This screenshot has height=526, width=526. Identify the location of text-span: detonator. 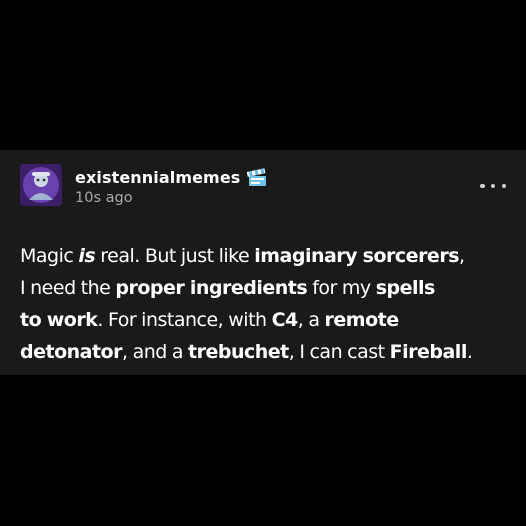
(71, 352).